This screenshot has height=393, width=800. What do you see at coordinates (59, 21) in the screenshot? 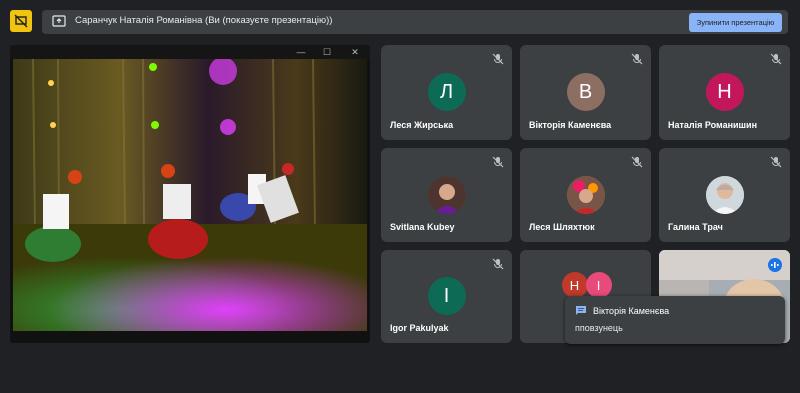
I see `present-screen-icon` at bounding box center [59, 21].